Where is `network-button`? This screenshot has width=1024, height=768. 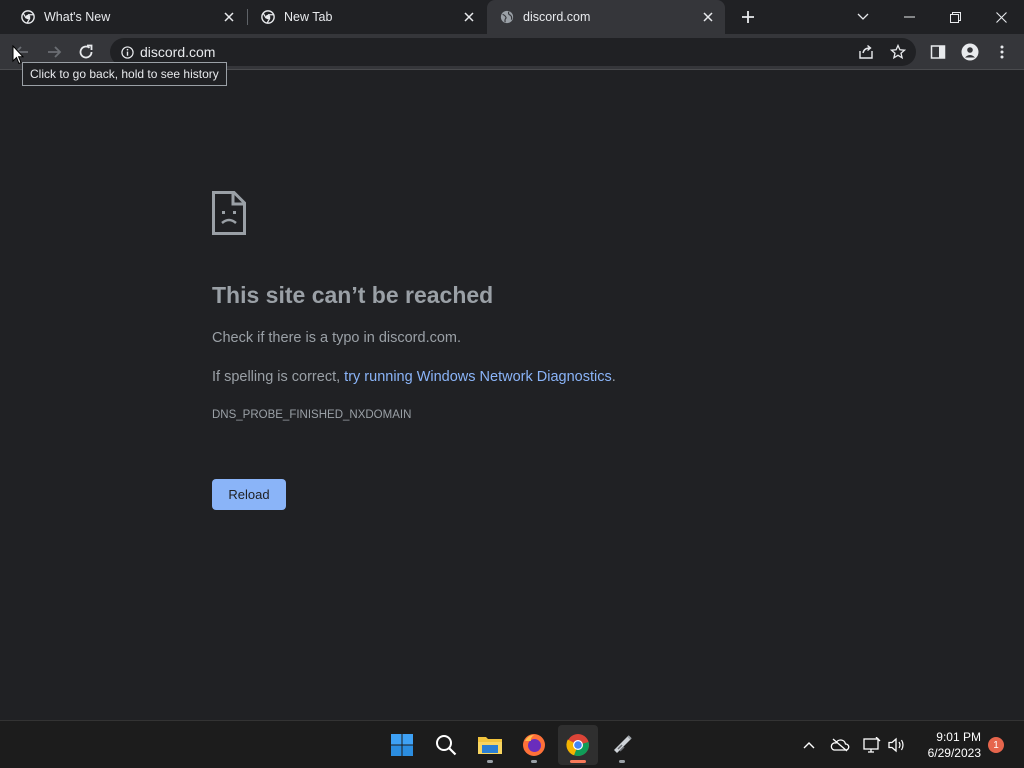
network-button is located at coordinates (872, 745).